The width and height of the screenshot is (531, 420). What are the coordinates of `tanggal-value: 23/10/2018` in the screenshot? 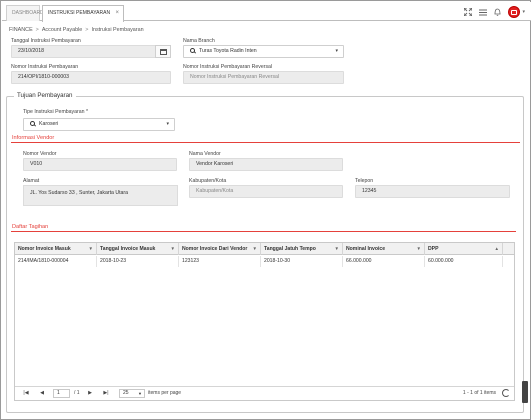 It's located at (31, 51).